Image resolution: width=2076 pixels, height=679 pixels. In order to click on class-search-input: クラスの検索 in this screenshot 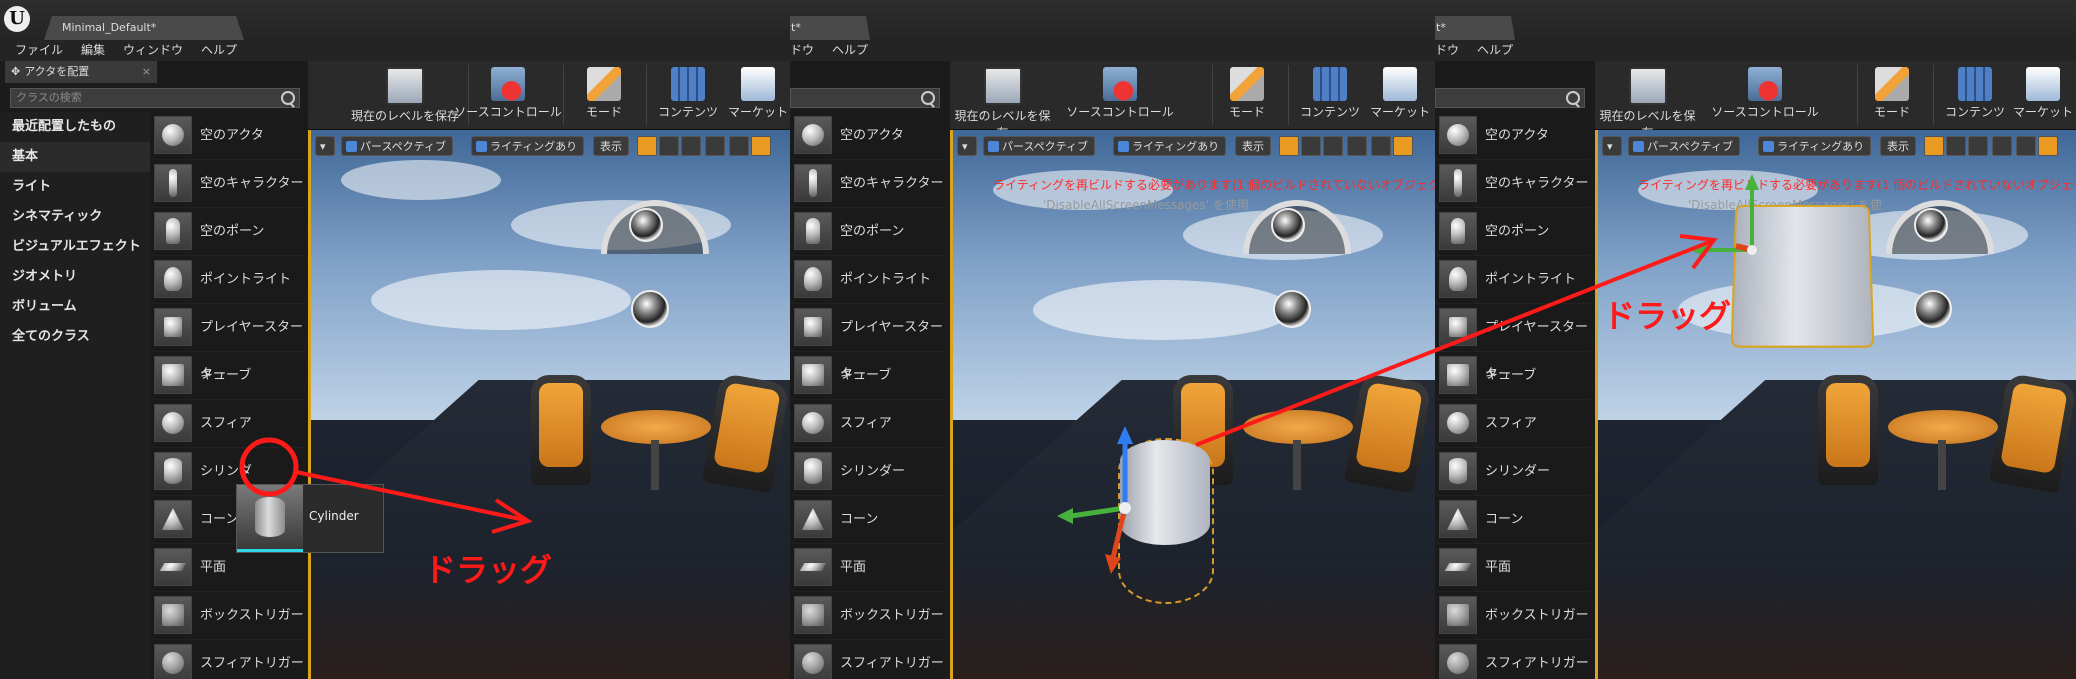, I will do `click(155, 98)`.